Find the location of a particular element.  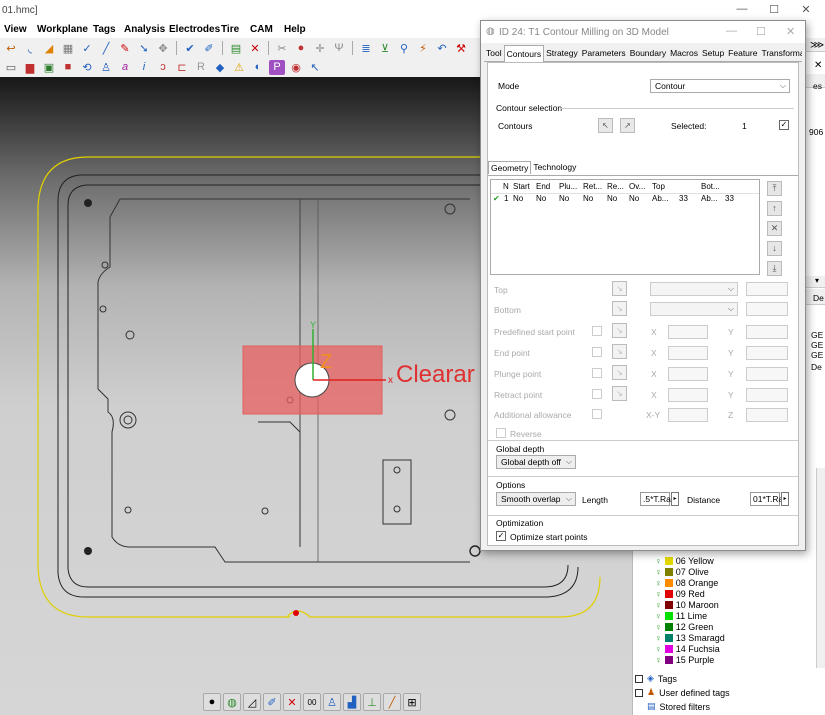

tab-parameters: Parameters is located at coordinates (603, 53).